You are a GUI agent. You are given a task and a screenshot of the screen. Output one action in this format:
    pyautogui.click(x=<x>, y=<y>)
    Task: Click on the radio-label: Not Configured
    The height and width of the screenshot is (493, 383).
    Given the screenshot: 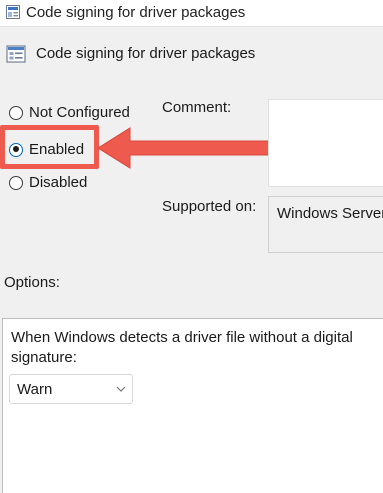 What is the action you would take?
    pyautogui.click(x=79, y=112)
    